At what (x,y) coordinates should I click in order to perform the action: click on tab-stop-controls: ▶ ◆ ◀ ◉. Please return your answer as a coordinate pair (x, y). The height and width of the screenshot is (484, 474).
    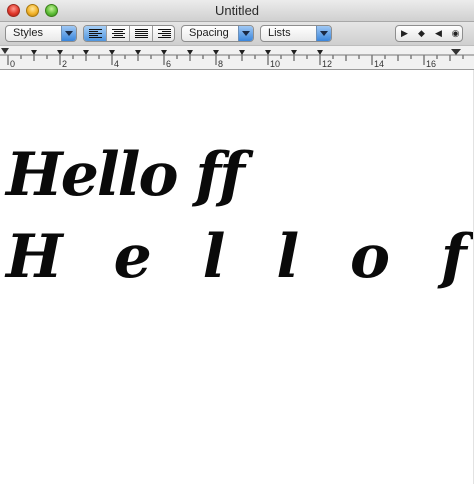
    Looking at the image, I should click on (429, 33).